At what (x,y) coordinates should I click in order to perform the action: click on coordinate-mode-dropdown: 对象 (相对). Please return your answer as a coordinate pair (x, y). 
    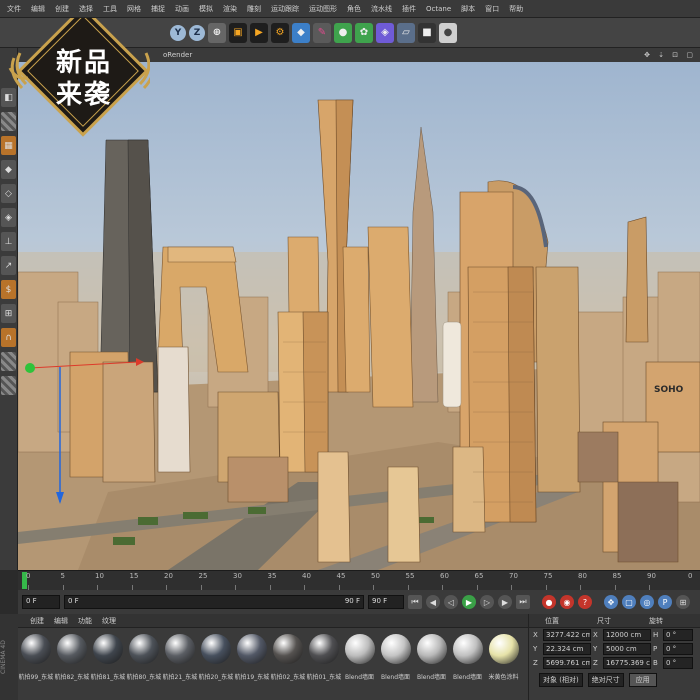
    Looking at the image, I should click on (561, 680).